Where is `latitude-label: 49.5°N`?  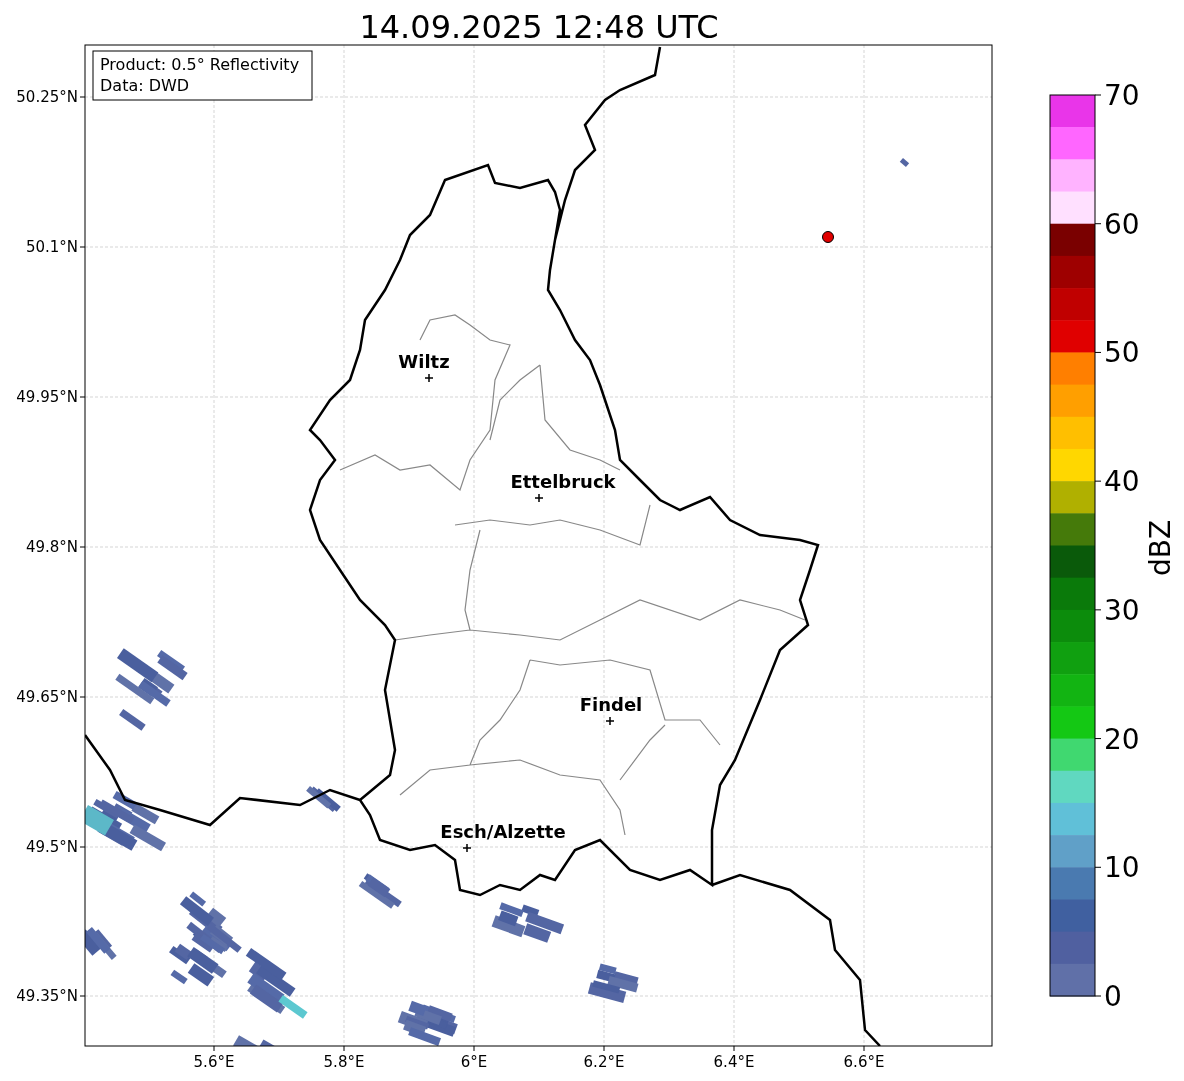
latitude-label: 49.5°N is located at coordinates (51, 847).